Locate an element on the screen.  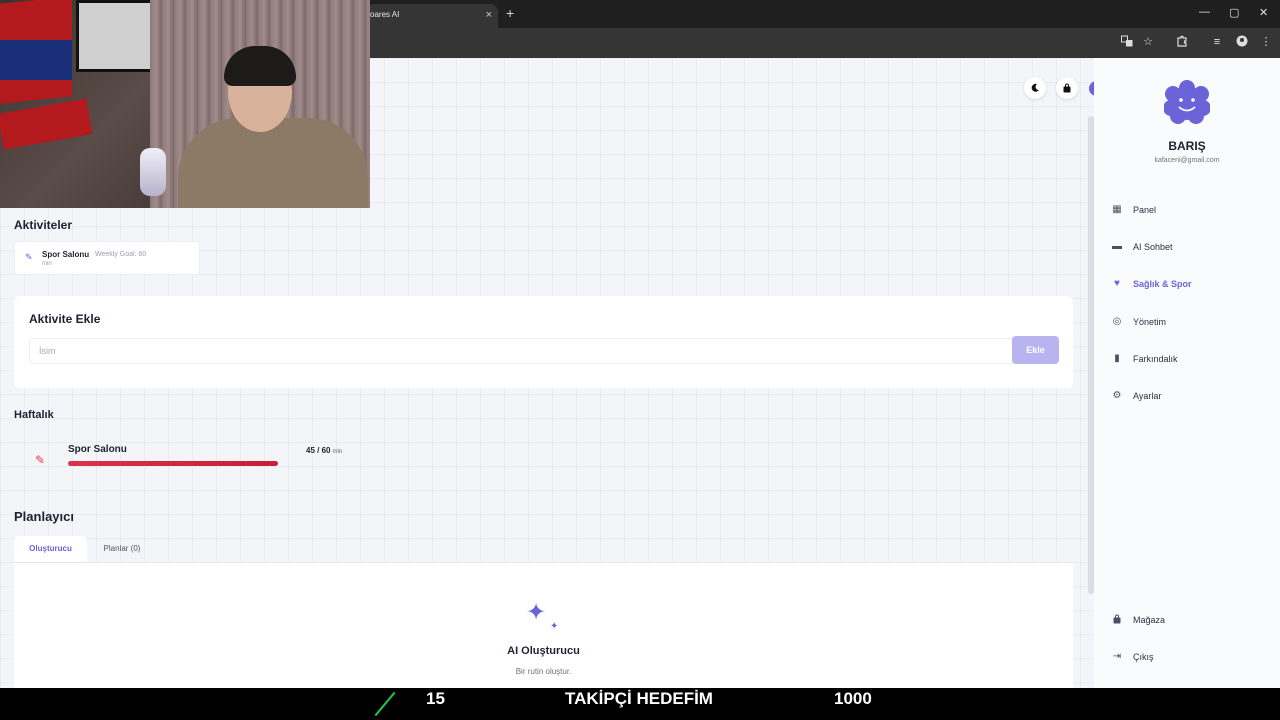
tab-creator: Oluşturucu is located at coordinates (50, 549).